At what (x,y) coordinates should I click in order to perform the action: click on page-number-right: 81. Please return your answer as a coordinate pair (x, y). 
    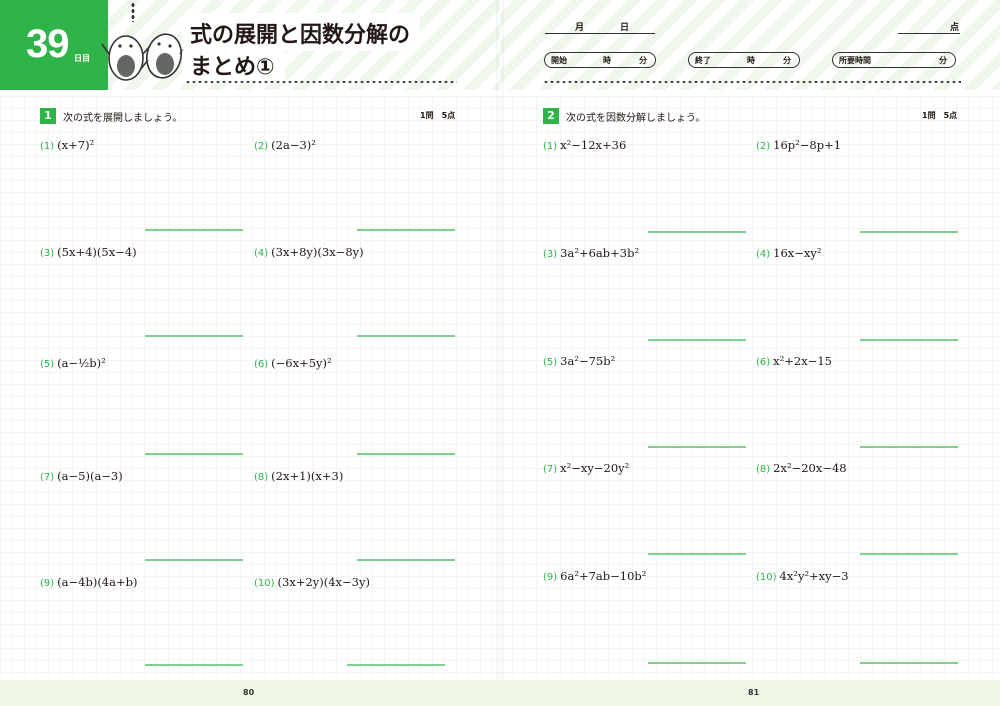
    Looking at the image, I should click on (754, 692).